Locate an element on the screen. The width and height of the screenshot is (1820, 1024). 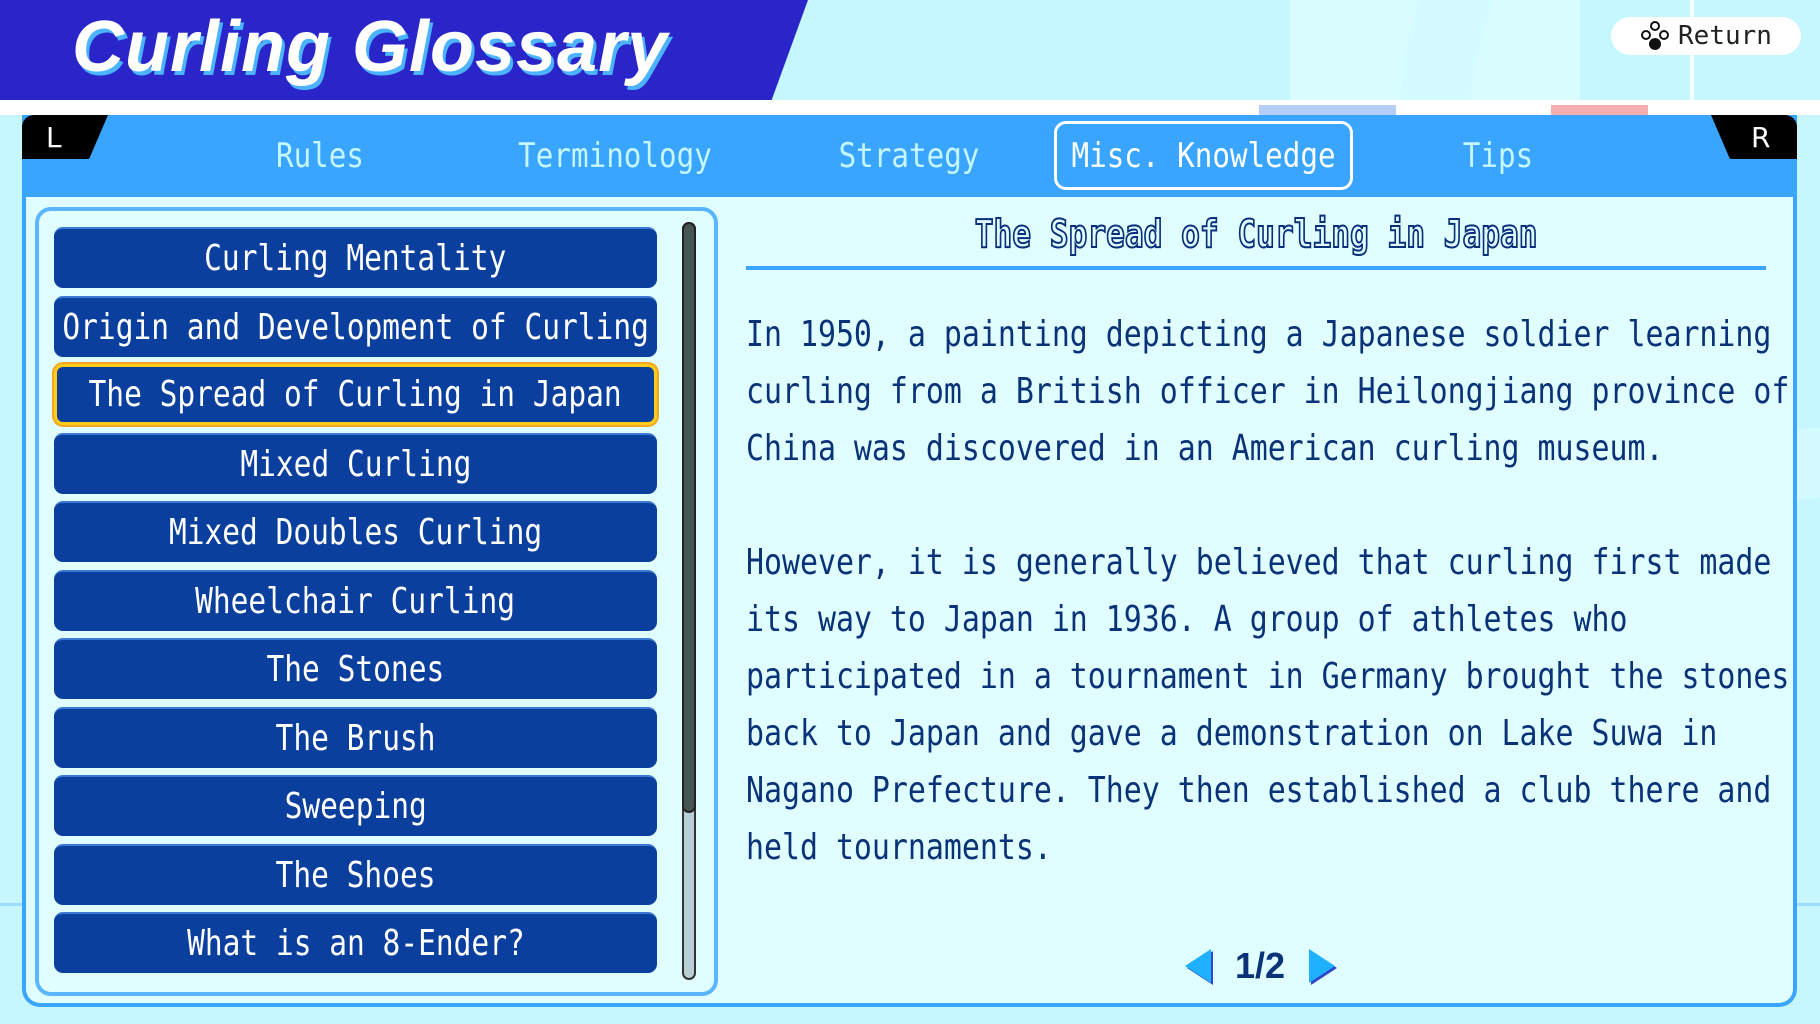
topic-list-item: The Stones is located at coordinates (355, 668).